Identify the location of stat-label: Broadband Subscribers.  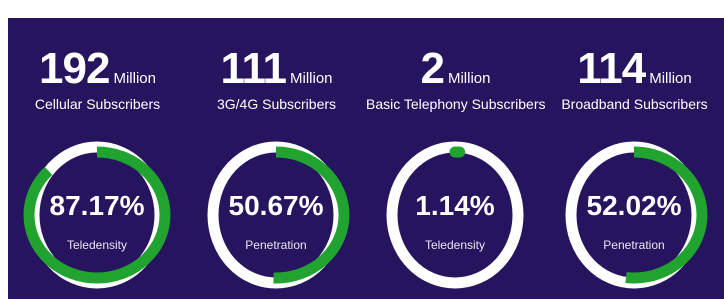
(634, 104).